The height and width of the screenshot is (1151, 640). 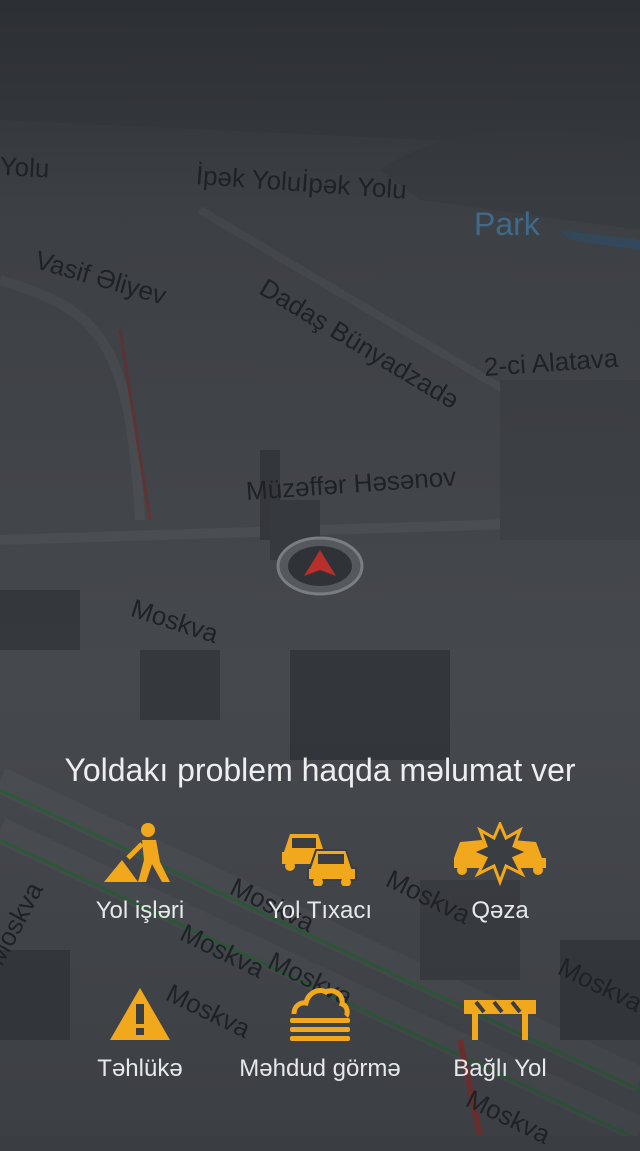 I want to click on report-road-closed-button: Bağlı Yol, so click(x=500, y=1035).